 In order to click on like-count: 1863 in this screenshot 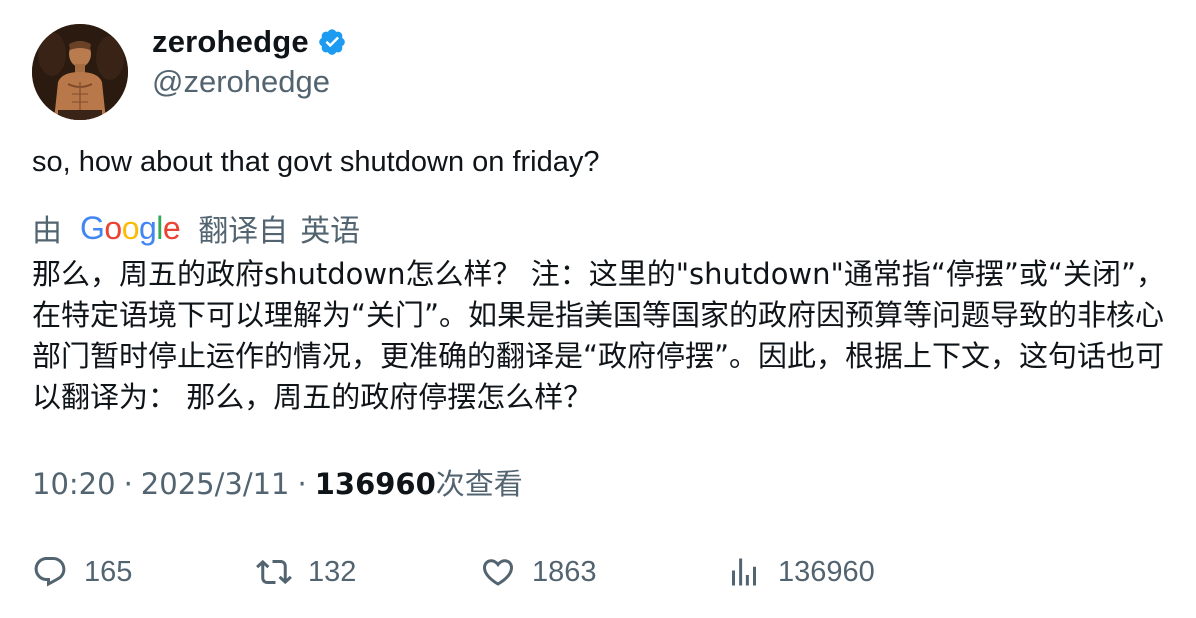, I will do `click(564, 571)`.